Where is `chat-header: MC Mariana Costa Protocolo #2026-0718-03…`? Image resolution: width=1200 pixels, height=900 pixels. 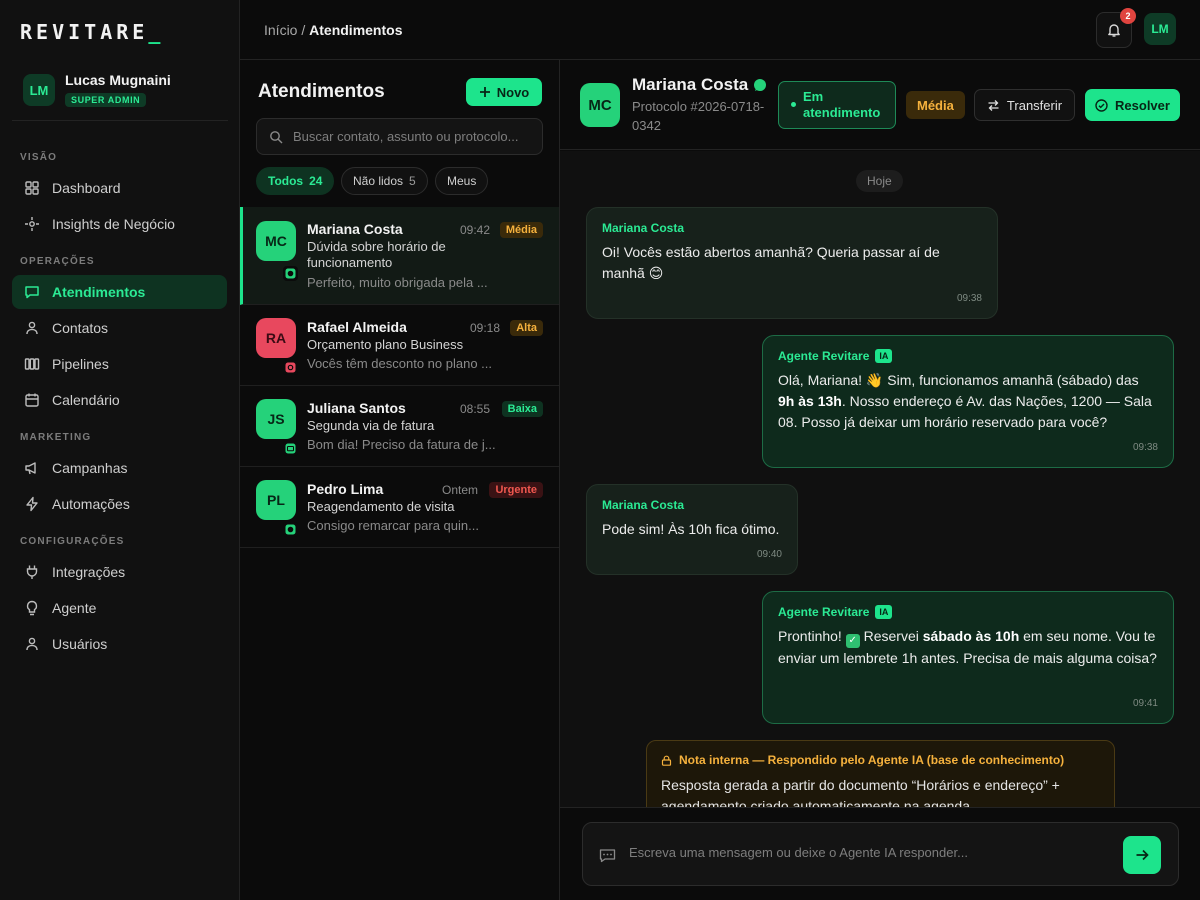 chat-header: MC Mariana Costa Protocolo #2026-0718-03… is located at coordinates (880, 105).